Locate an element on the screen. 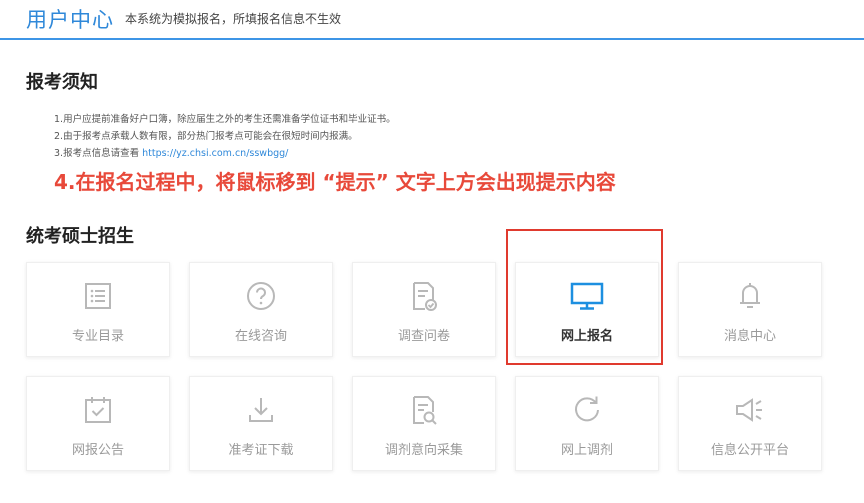 The width and height of the screenshot is (864, 503). brand-title: 用户中心 is located at coordinates (70, 19).